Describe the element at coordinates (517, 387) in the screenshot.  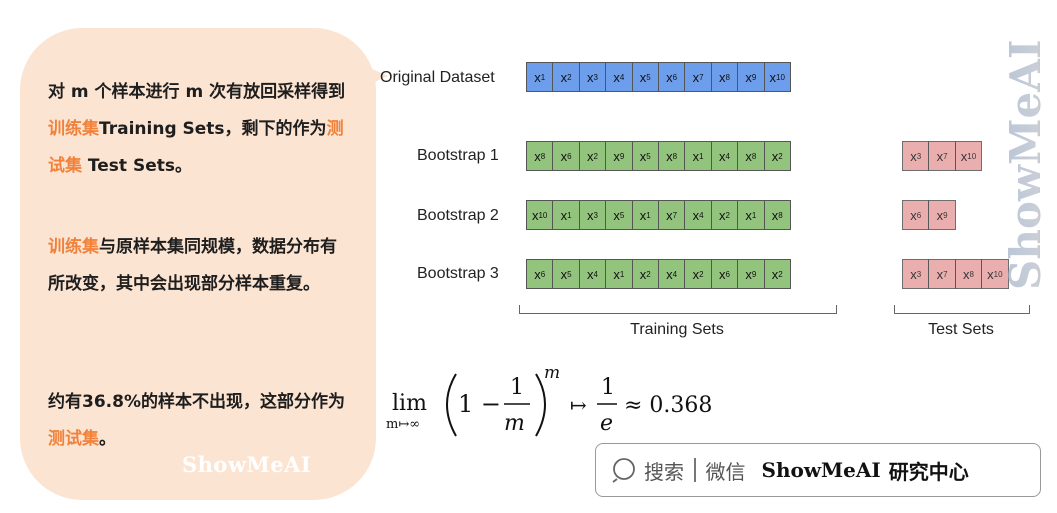
I see `formula-numerator: 1` at that location.